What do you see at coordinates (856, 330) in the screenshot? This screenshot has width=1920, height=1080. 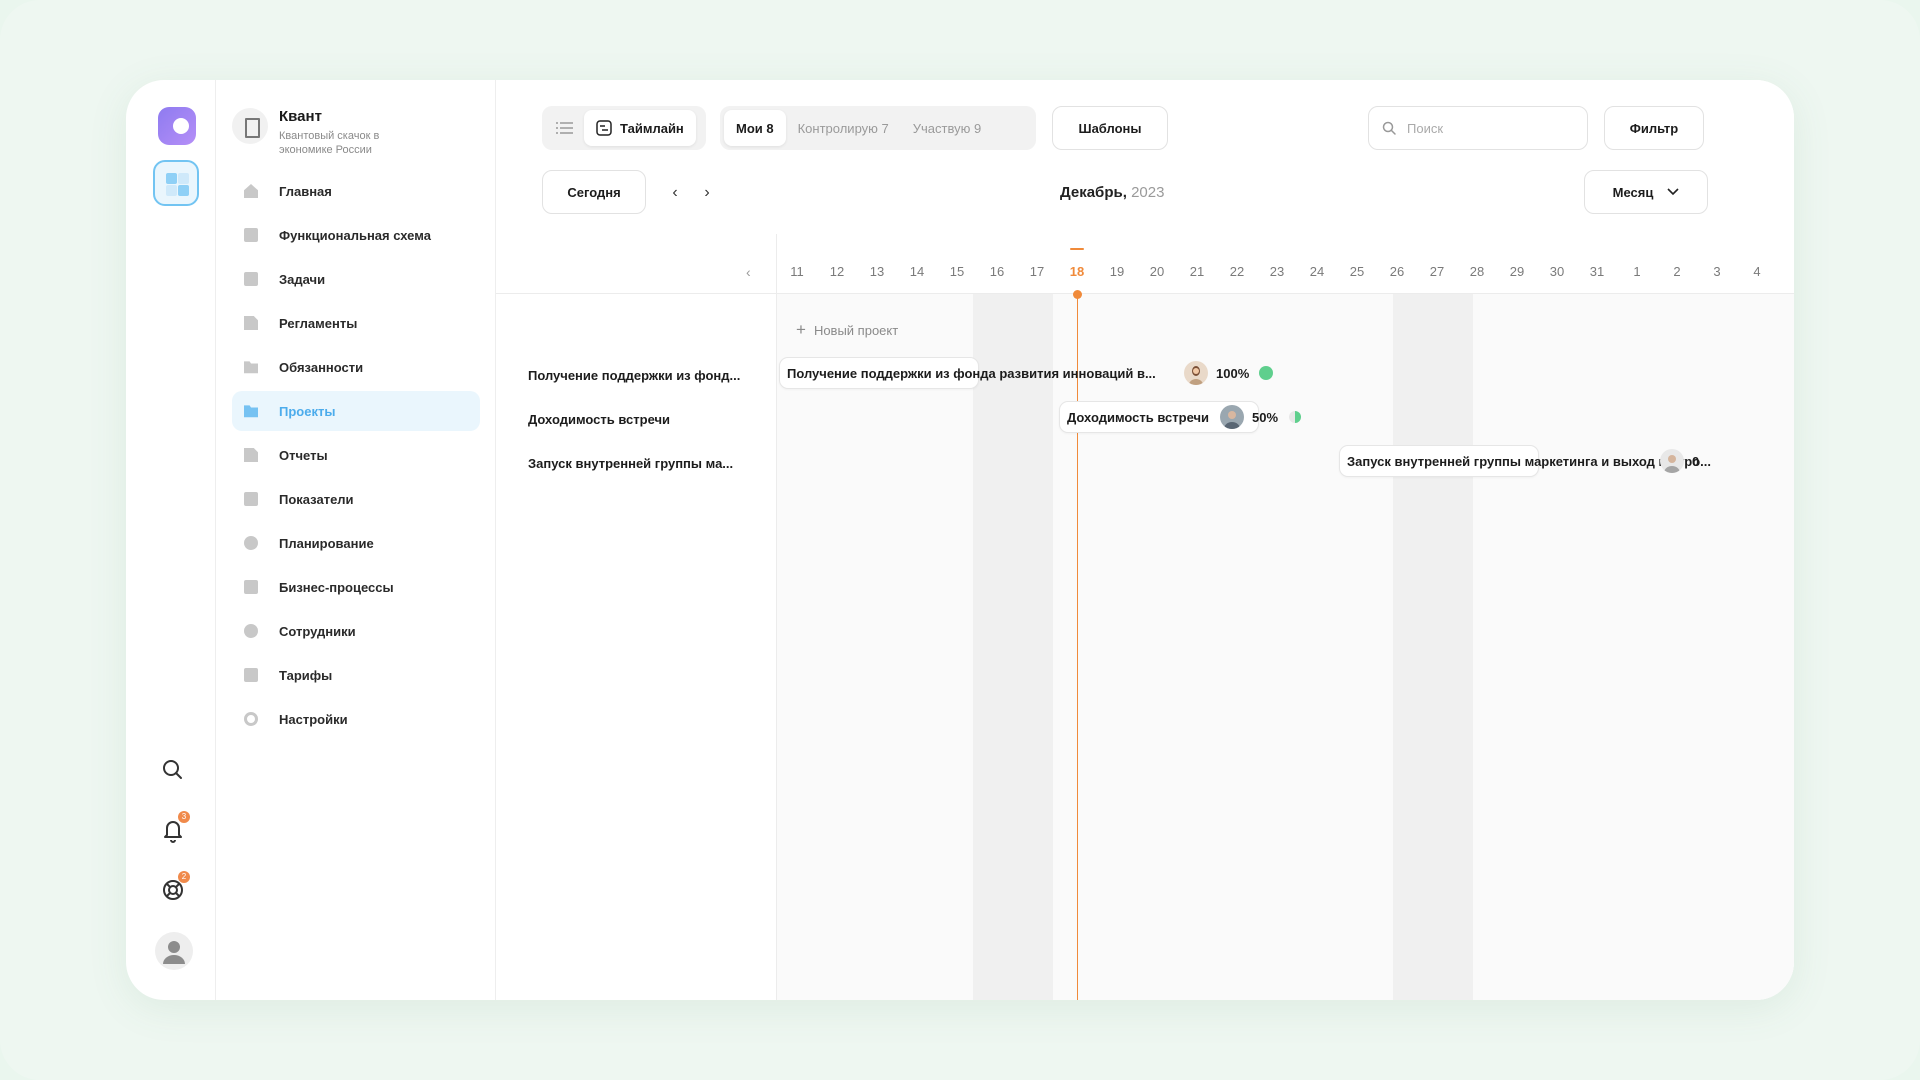 I see `new-project-label: Новый проект` at bounding box center [856, 330].